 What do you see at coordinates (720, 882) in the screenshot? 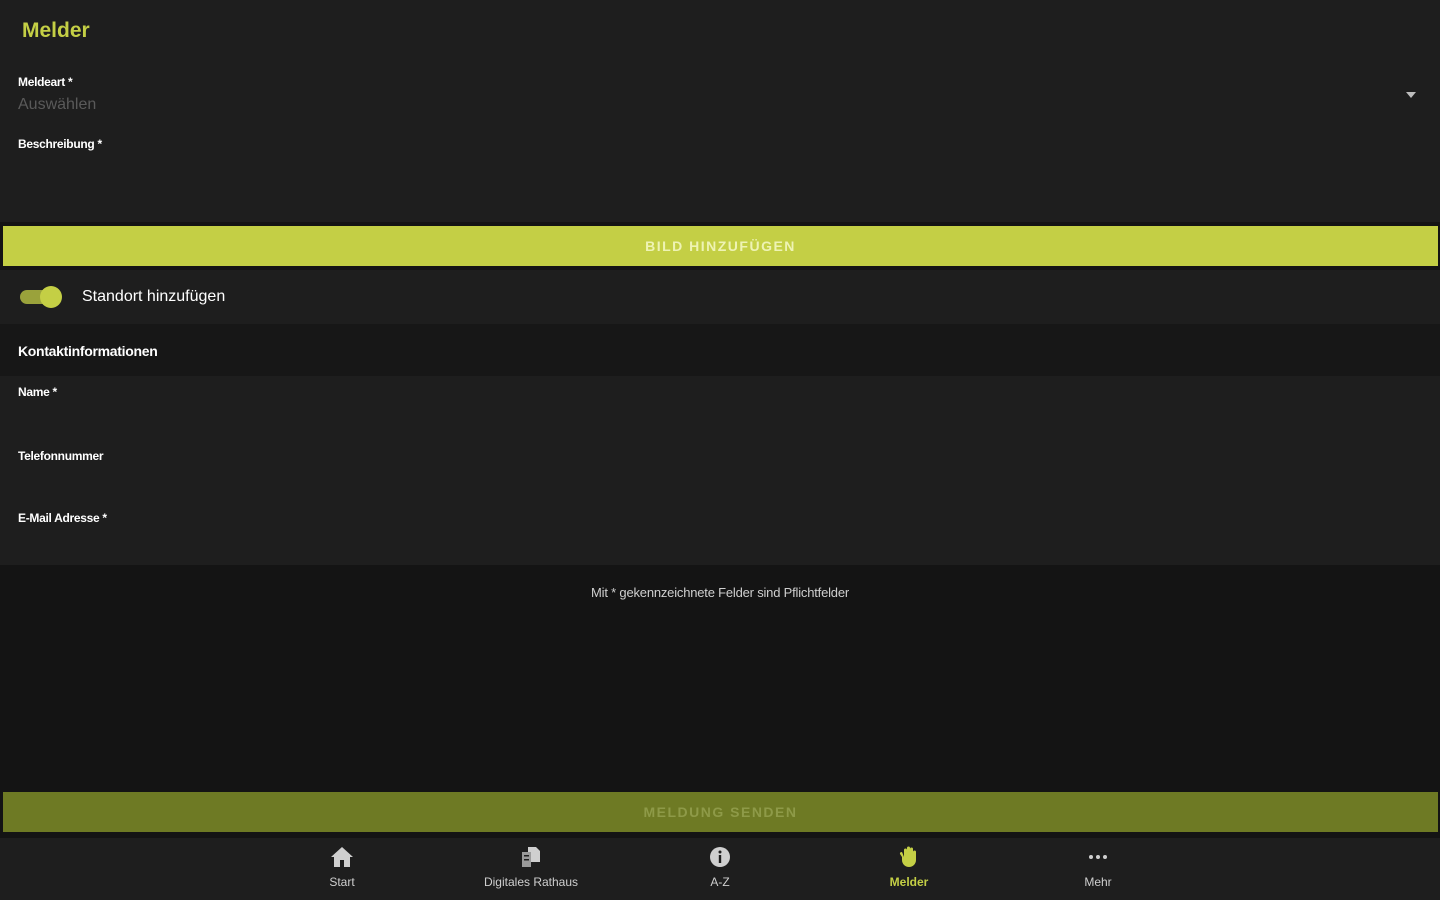
I see `nav-label-a-z: A-Z` at bounding box center [720, 882].